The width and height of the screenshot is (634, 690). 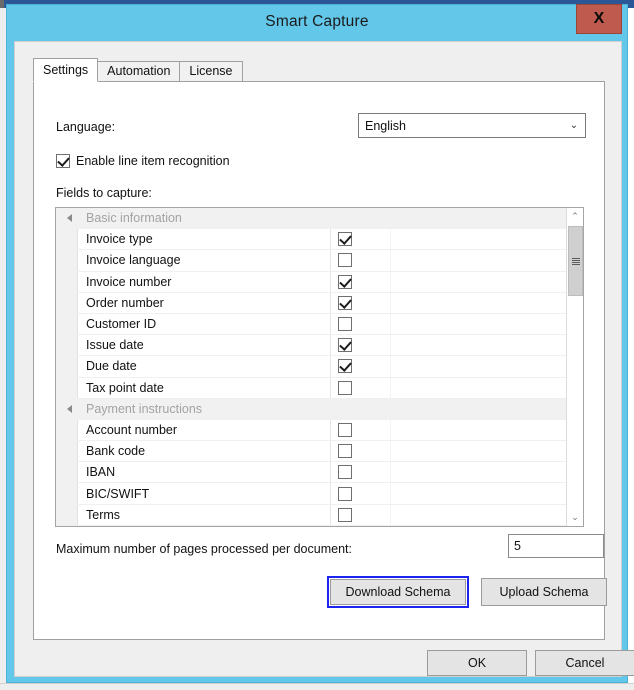 What do you see at coordinates (311, 240) in the screenshot?
I see `list-item: Invoice type` at bounding box center [311, 240].